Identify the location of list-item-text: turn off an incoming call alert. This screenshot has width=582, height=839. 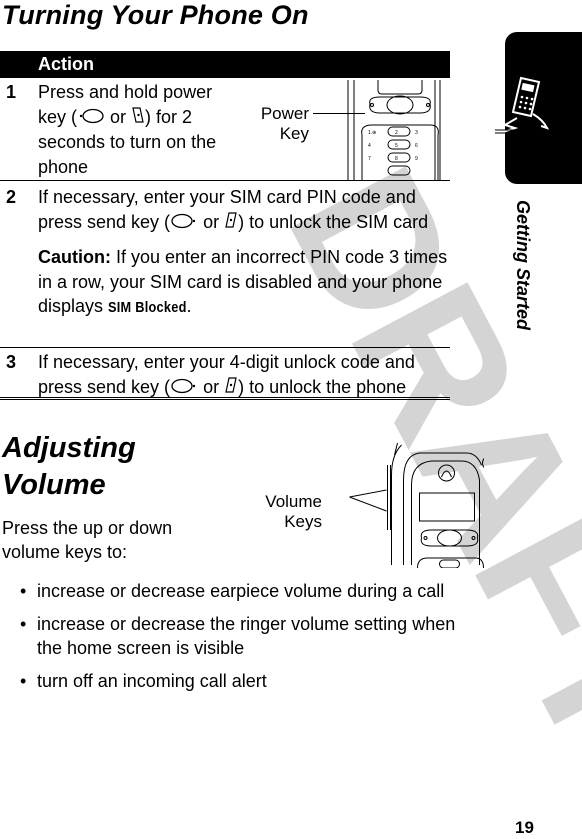
(152, 681).